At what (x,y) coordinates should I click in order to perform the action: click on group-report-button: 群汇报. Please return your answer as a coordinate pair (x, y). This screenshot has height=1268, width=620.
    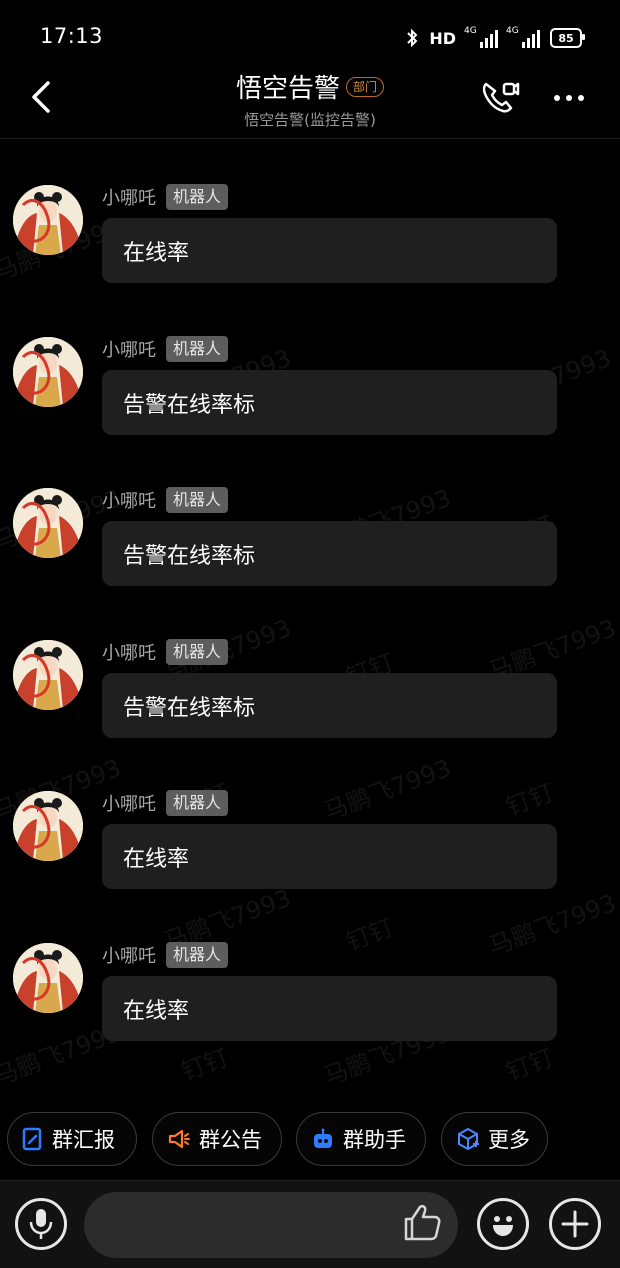
    Looking at the image, I should click on (72, 1139).